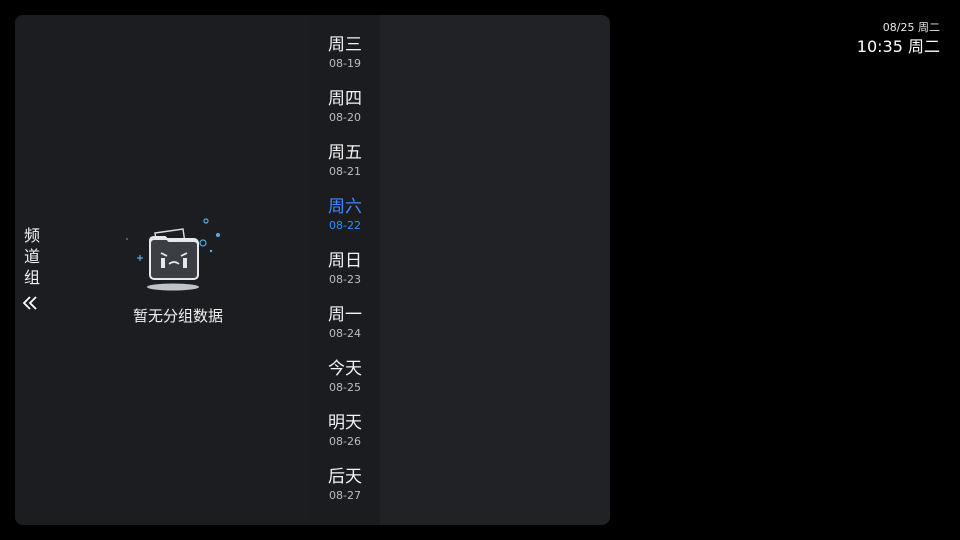  Describe the element at coordinates (345, 225) in the screenshot. I see `date-item-date: 08-22` at that location.